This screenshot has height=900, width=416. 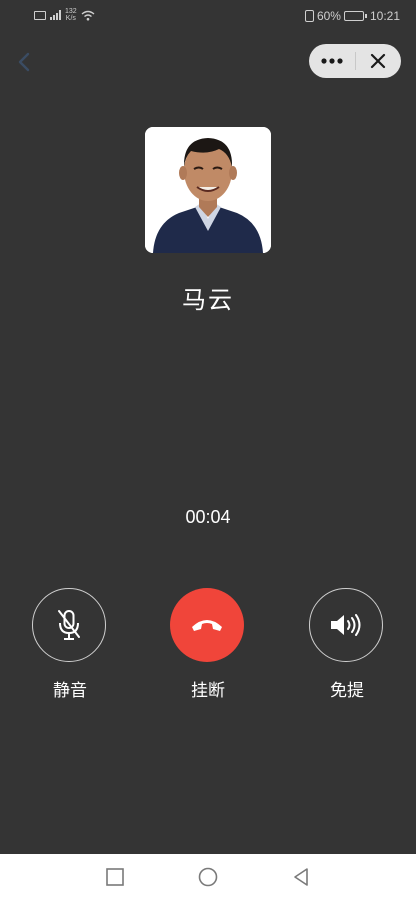 I want to click on caller-avatar, so click(x=208, y=190).